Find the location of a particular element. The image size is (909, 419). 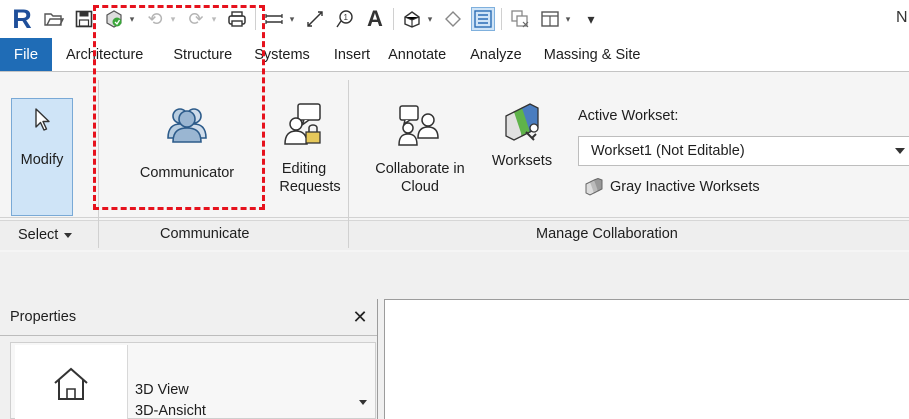

editing-requests-label-2: Requests is located at coordinates (310, 187).